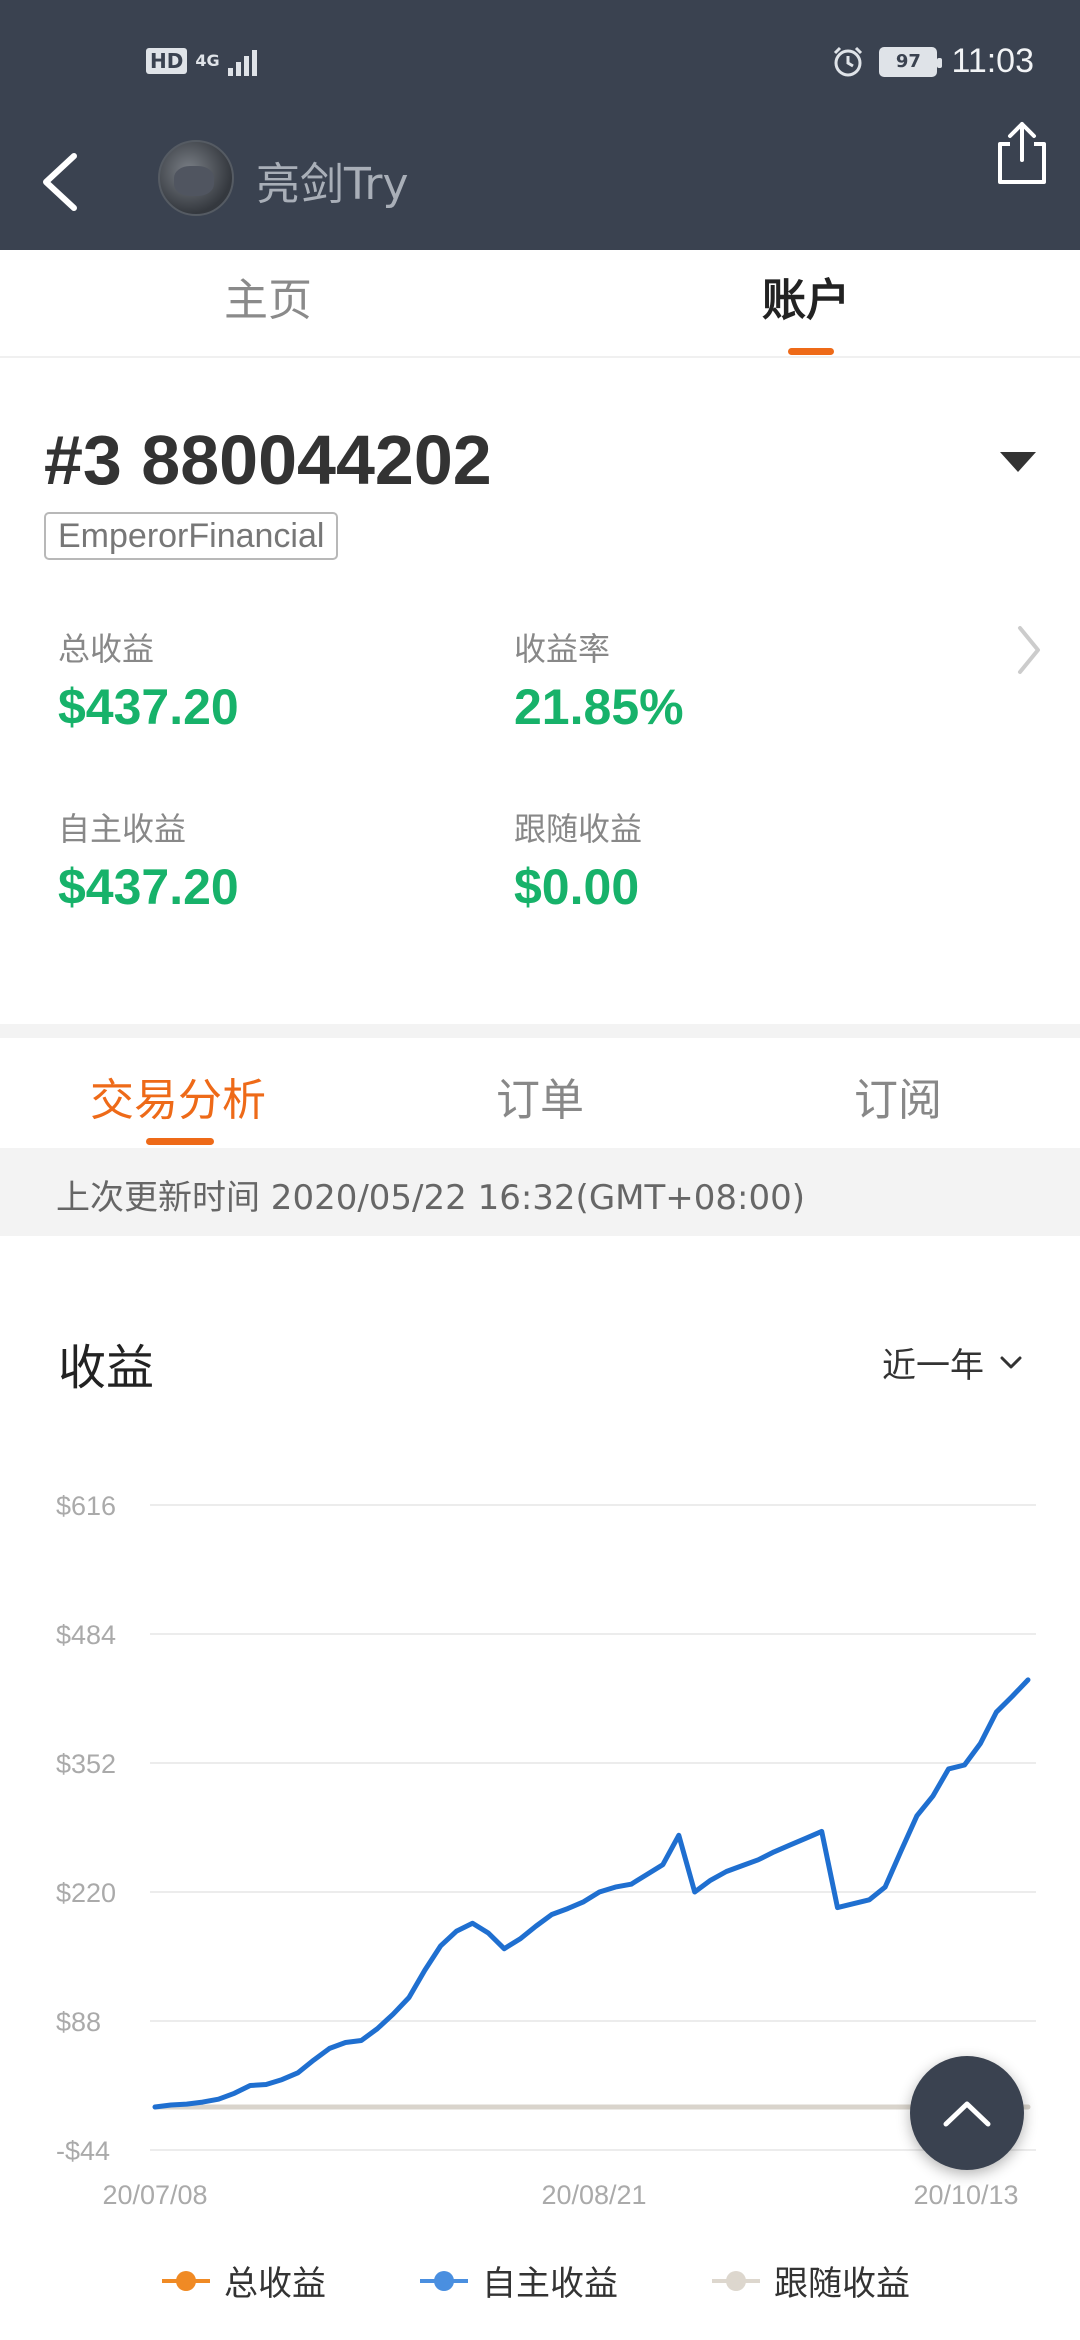 The image size is (1080, 2340). I want to click on legend-own-profit: 自主收益, so click(519, 2280).